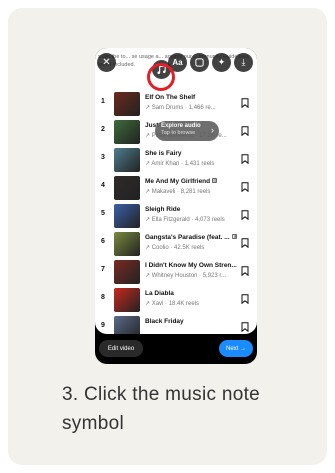 This screenshot has height=473, width=335. Describe the element at coordinates (161, 409) in the screenshot. I see `step-caption: 3. Click the music note symbol` at that location.